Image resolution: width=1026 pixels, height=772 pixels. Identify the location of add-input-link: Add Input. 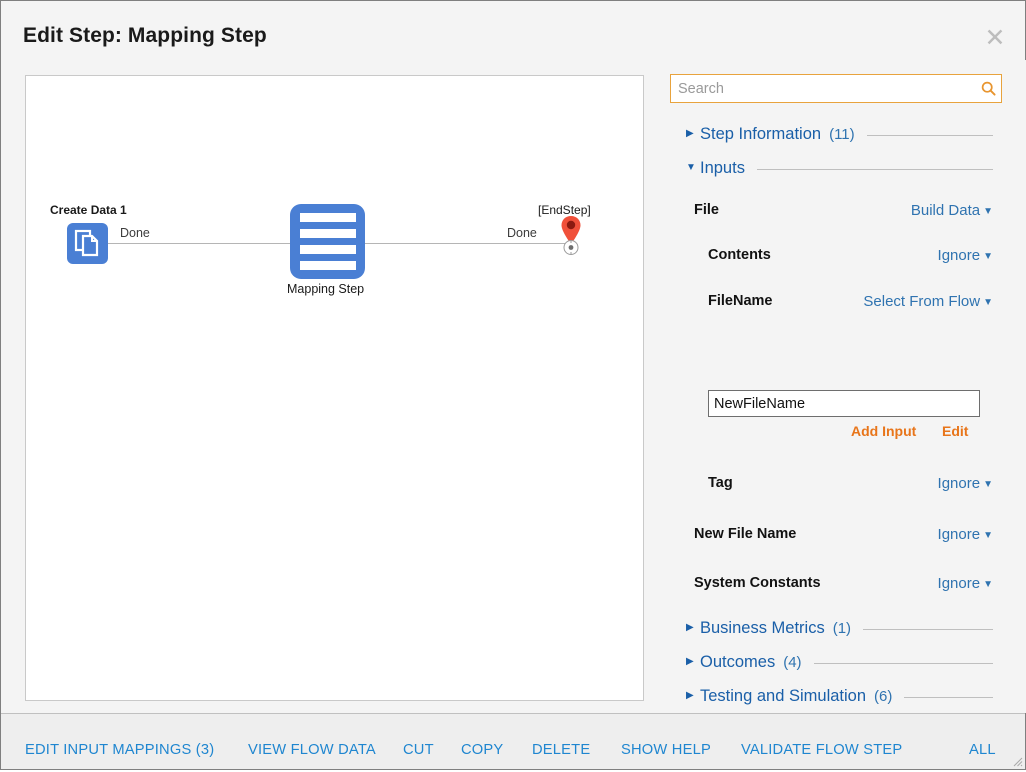
(883, 431).